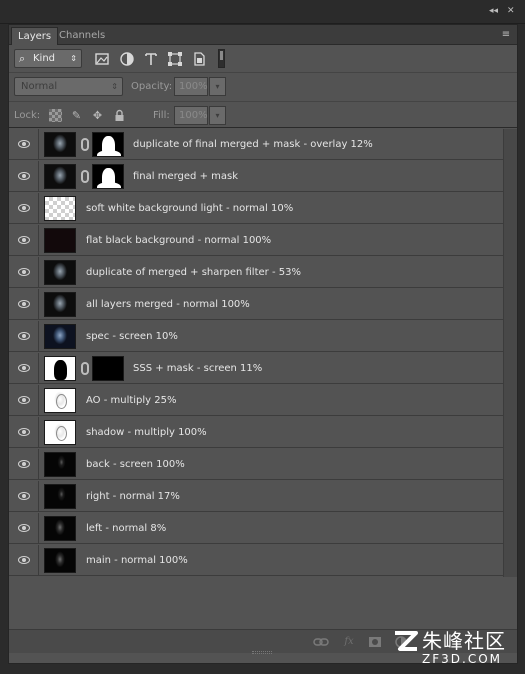 Image resolution: width=525 pixels, height=674 pixels. Describe the element at coordinates (197, 368) in the screenshot. I see `layer-name: SSS + mask - screen 11%` at that location.